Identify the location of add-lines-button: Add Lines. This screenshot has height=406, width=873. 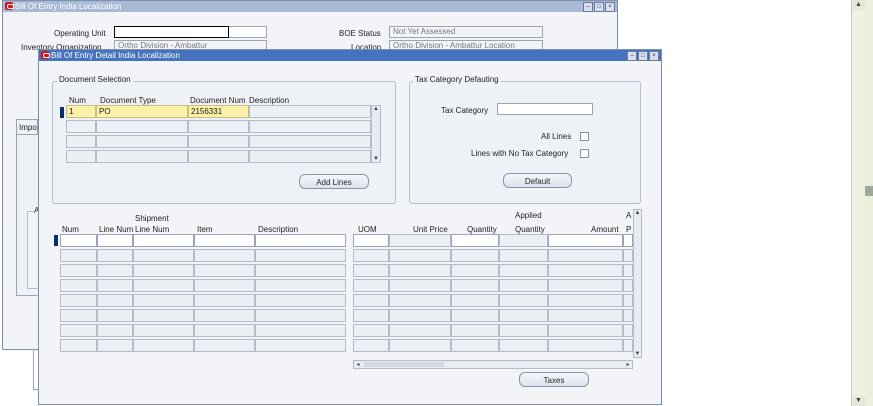
(334, 181).